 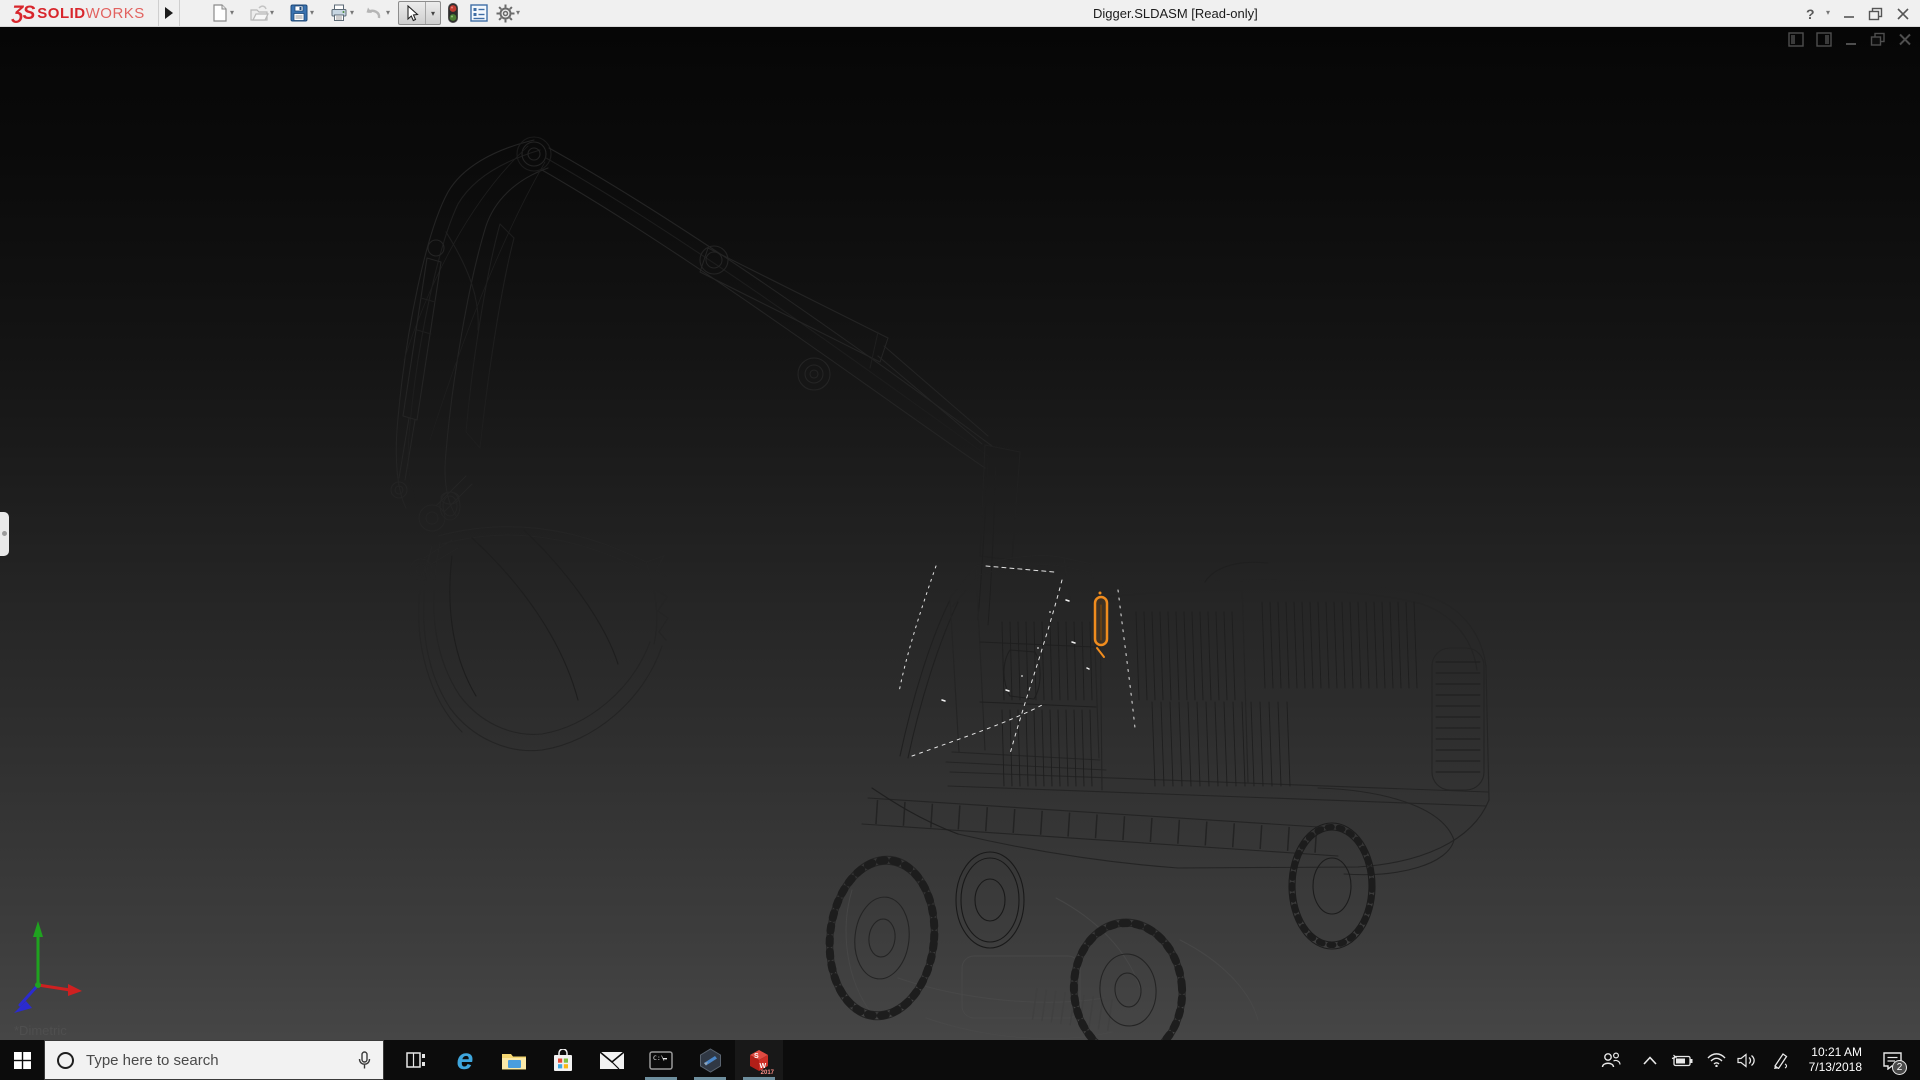 I want to click on volume-button, so click(x=1746, y=1060).